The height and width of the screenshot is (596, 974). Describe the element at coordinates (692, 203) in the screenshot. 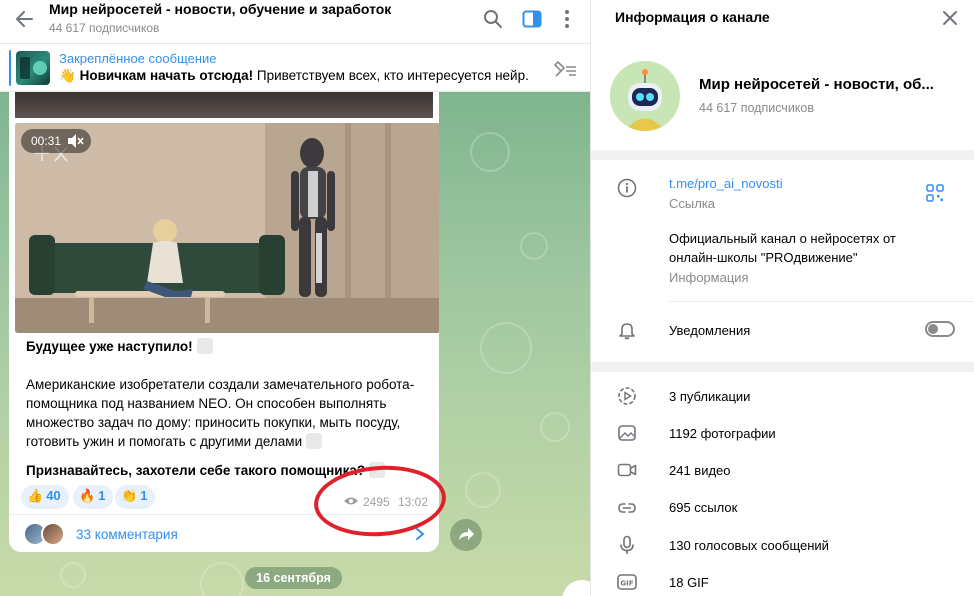

I see `link-caption: Ссылка` at that location.